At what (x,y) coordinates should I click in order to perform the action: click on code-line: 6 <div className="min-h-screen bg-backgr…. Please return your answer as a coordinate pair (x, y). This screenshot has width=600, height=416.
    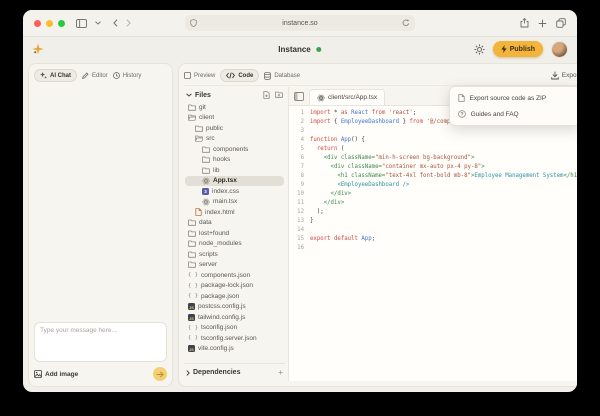
    Looking at the image, I should click on (433, 158).